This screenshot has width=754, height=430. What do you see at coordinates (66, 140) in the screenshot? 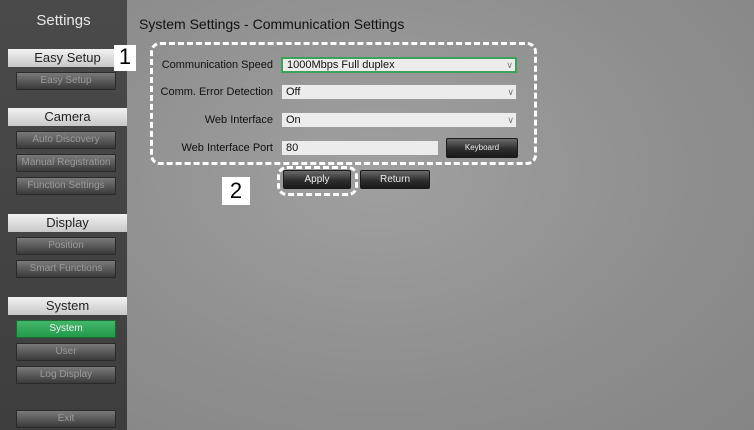
I see `auto-discovery-button: Auto Discovery` at bounding box center [66, 140].